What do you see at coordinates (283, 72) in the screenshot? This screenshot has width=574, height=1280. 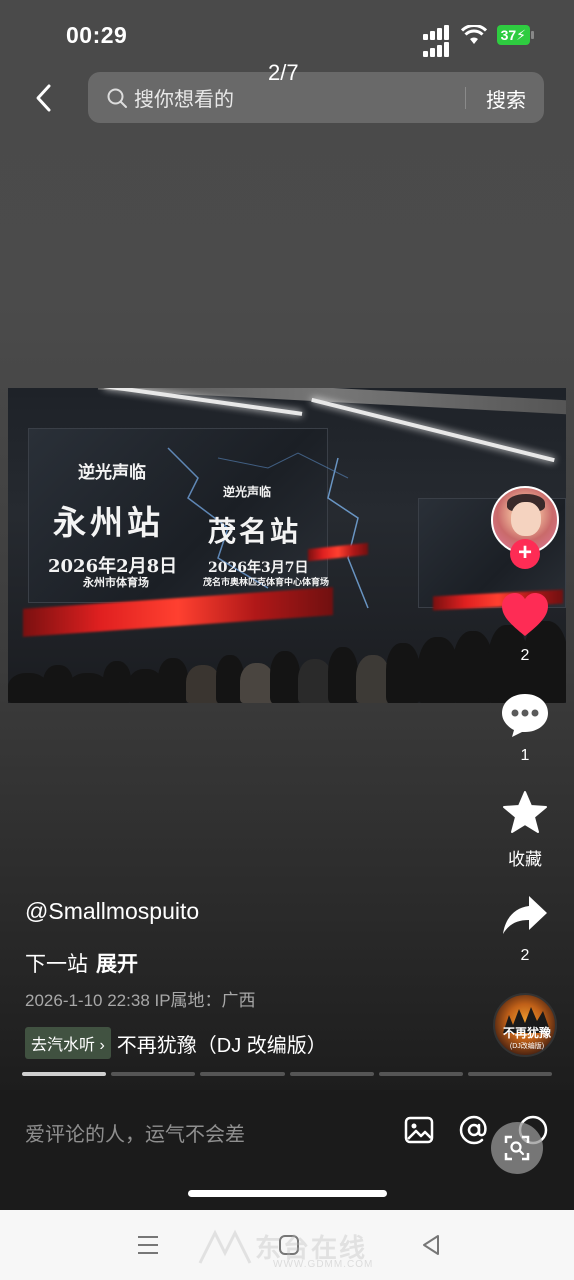 I see `page-indicator: 2/7` at bounding box center [283, 72].